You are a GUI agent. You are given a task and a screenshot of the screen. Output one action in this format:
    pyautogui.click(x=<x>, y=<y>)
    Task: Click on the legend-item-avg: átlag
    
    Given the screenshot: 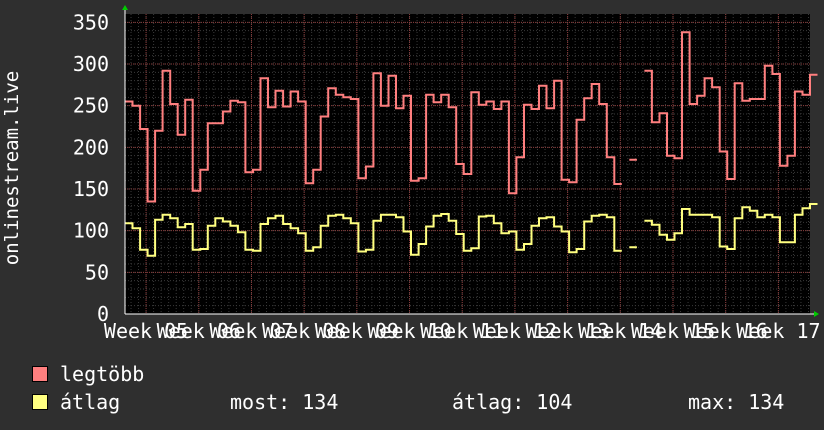 What is the action you would take?
    pyautogui.click(x=76, y=402)
    